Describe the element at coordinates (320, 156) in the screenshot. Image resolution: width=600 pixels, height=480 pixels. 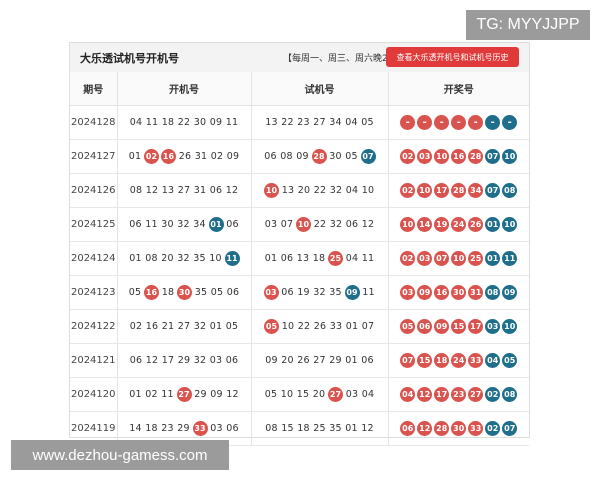
I see `trial-number-list: 06 08 09 28 30 05 07` at that location.